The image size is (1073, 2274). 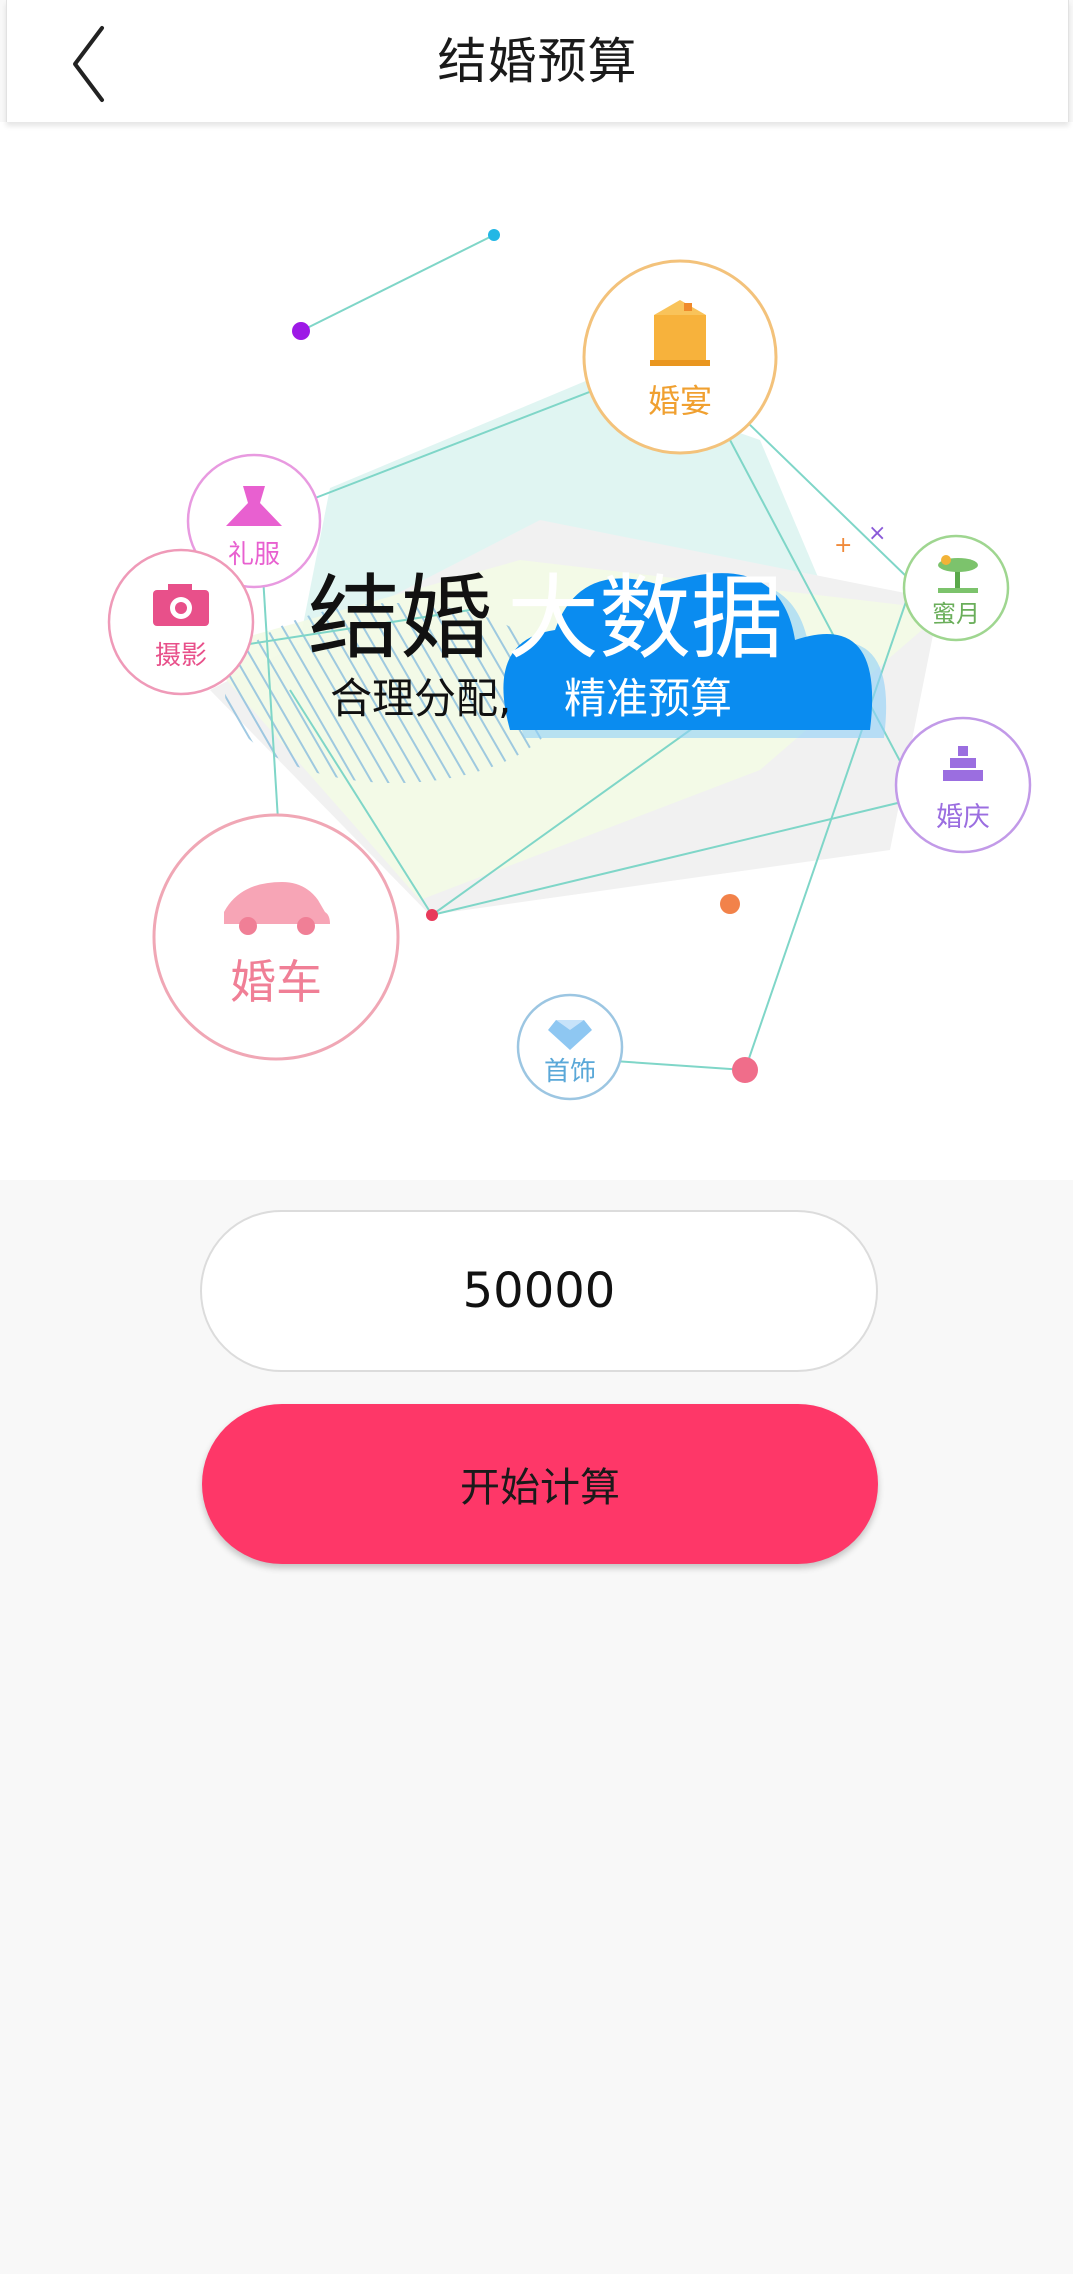 What do you see at coordinates (730, 904) in the screenshot?
I see `dot-orange` at bounding box center [730, 904].